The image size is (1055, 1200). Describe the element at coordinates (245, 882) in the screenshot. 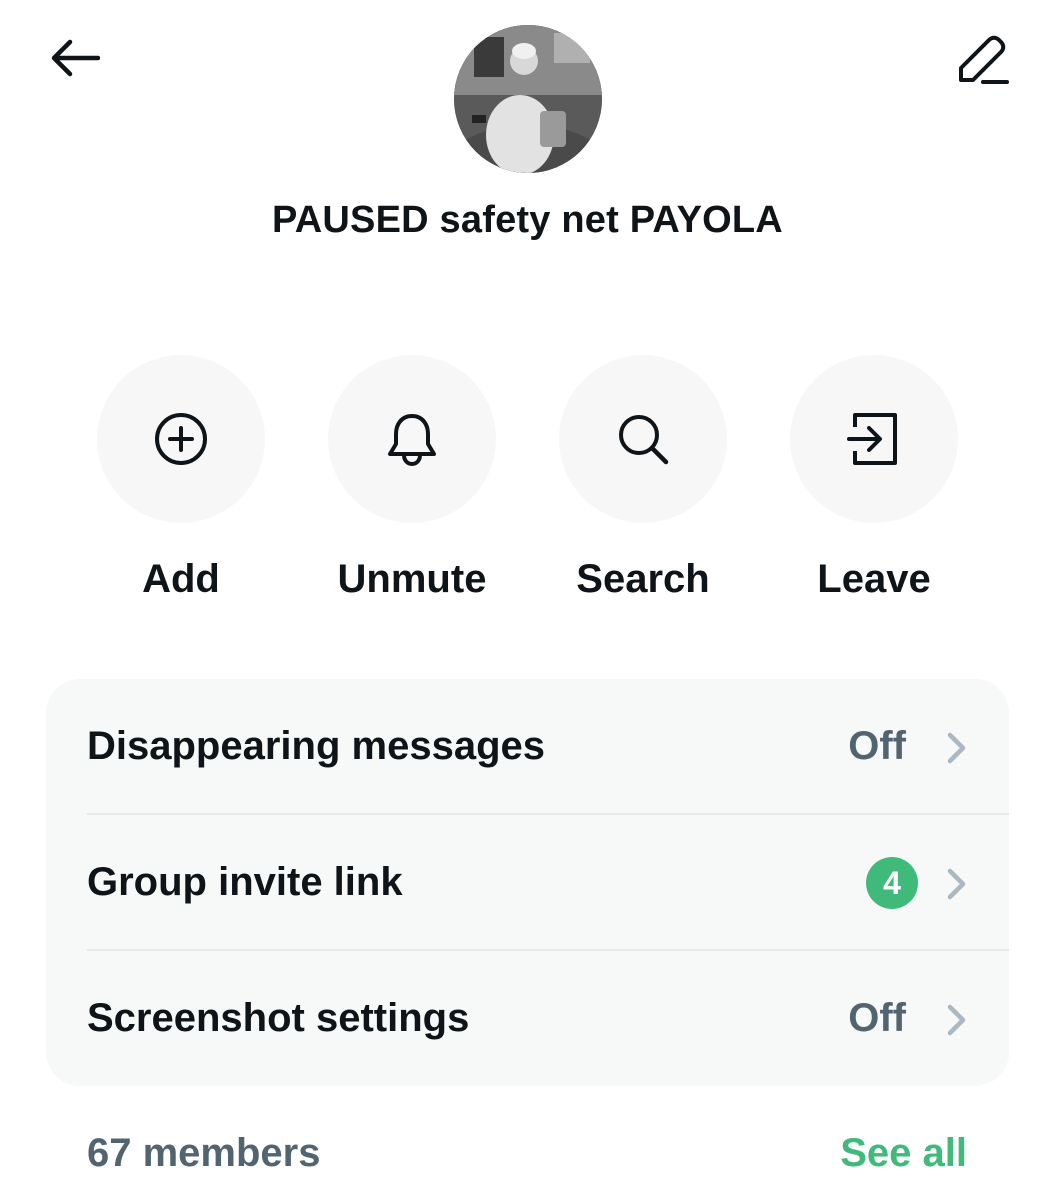

I see `setting-title: Group invite link` at that location.